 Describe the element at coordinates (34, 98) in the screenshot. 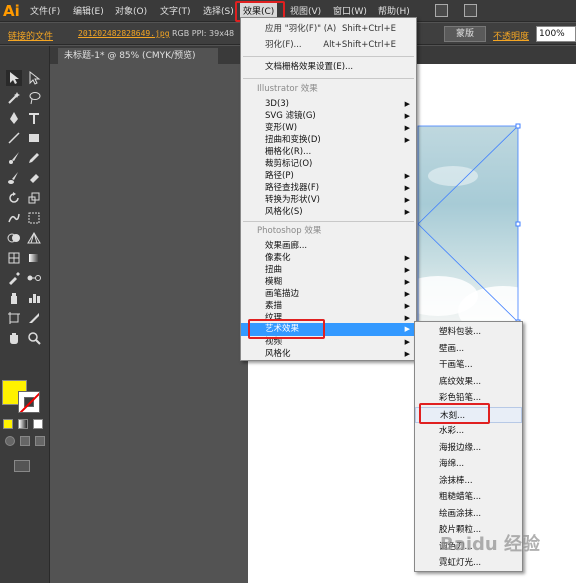

I see `lasso-tool-icon` at that location.